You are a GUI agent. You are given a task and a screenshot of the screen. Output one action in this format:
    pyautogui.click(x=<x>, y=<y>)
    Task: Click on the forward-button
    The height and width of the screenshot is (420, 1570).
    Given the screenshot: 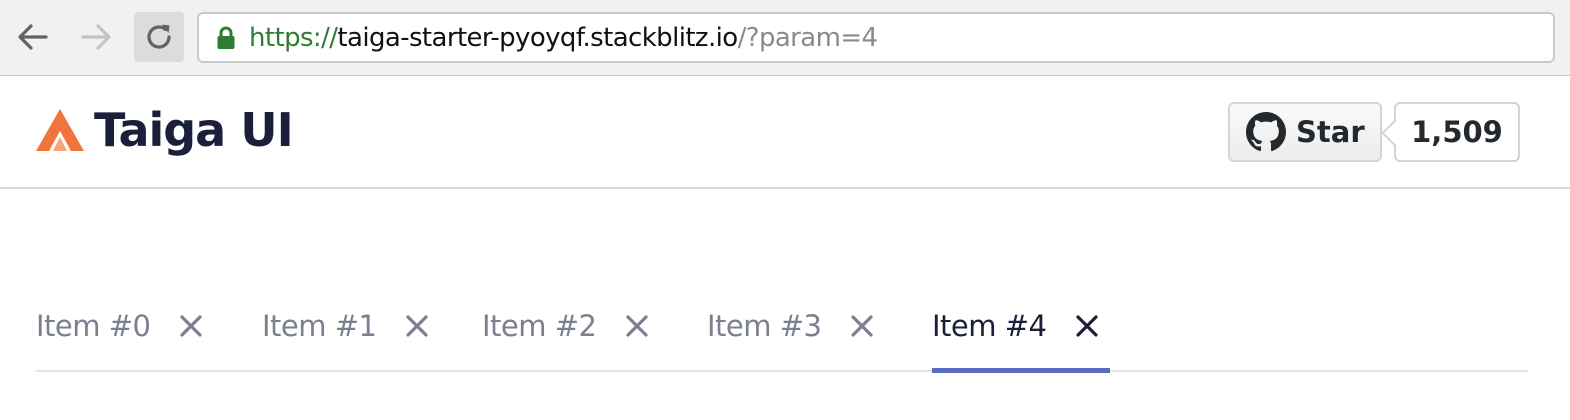 What is the action you would take?
    pyautogui.click(x=96, y=37)
    